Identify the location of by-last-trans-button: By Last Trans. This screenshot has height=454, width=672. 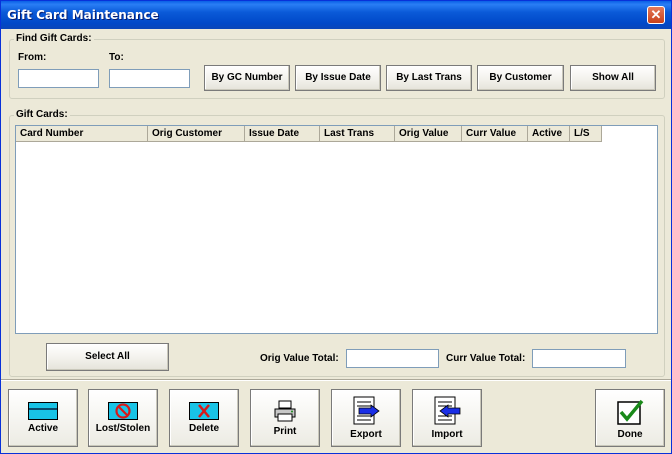
(429, 78).